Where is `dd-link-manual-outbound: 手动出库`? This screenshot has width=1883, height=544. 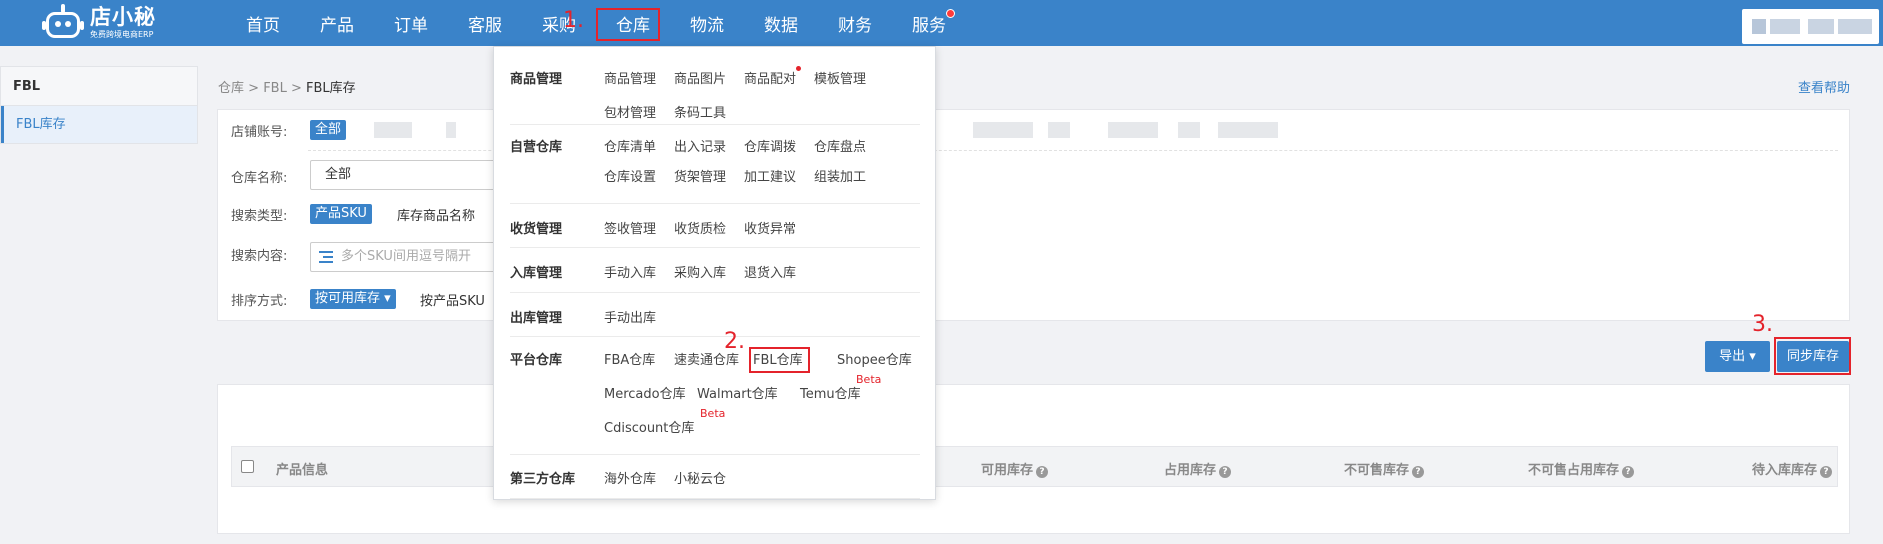 dd-link-manual-outbound: 手动出库 is located at coordinates (630, 316).